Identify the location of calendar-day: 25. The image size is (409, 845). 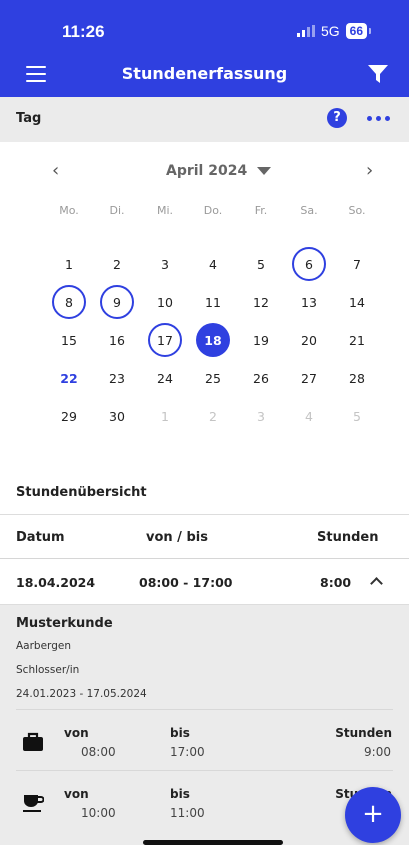
(213, 378).